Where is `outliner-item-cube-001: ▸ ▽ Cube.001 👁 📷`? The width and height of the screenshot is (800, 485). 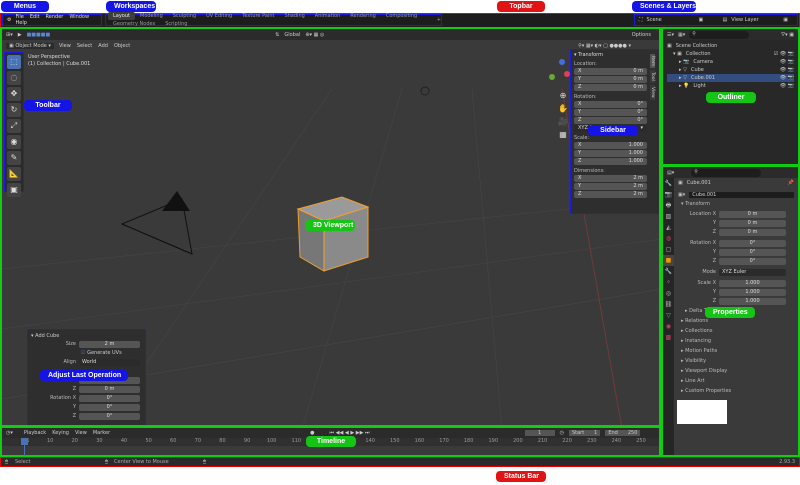
outliner-item-cube-001: ▸ ▽ Cube.001 👁 📷 is located at coordinates (730, 78).